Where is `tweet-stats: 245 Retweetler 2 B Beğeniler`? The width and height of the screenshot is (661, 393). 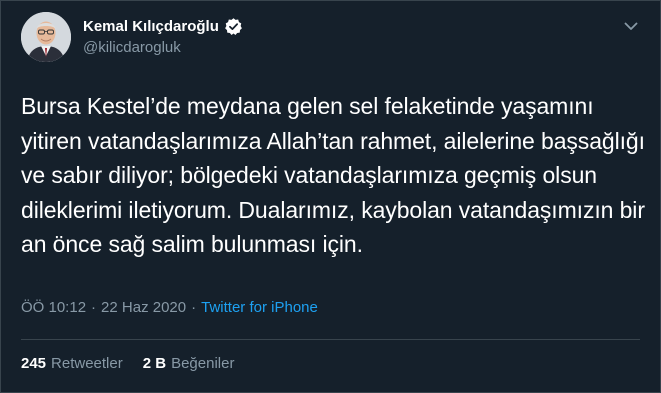
tweet-stats: 245 Retweetler 2 B Beğeniler is located at coordinates (137, 363).